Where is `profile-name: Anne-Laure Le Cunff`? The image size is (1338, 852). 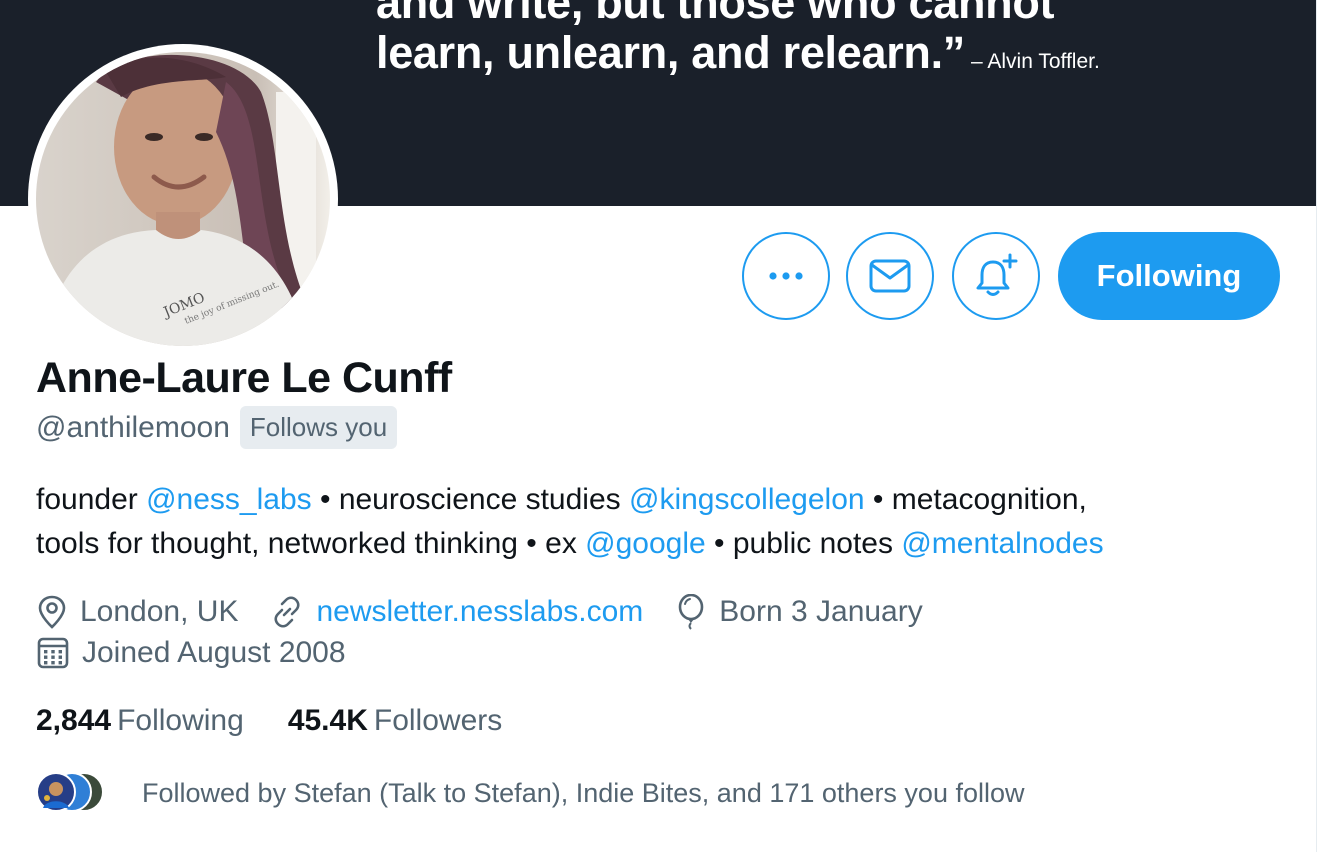 profile-name: Anne-Laure Le Cunff is located at coordinates (244, 378).